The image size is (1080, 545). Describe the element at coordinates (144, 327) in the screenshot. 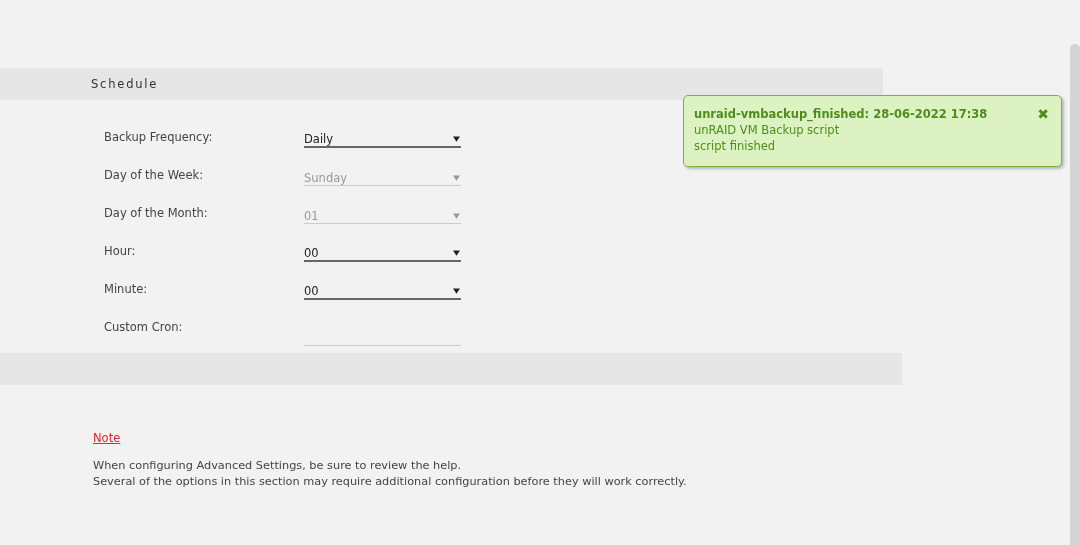

I see `field-label: Custom Cron:` at that location.